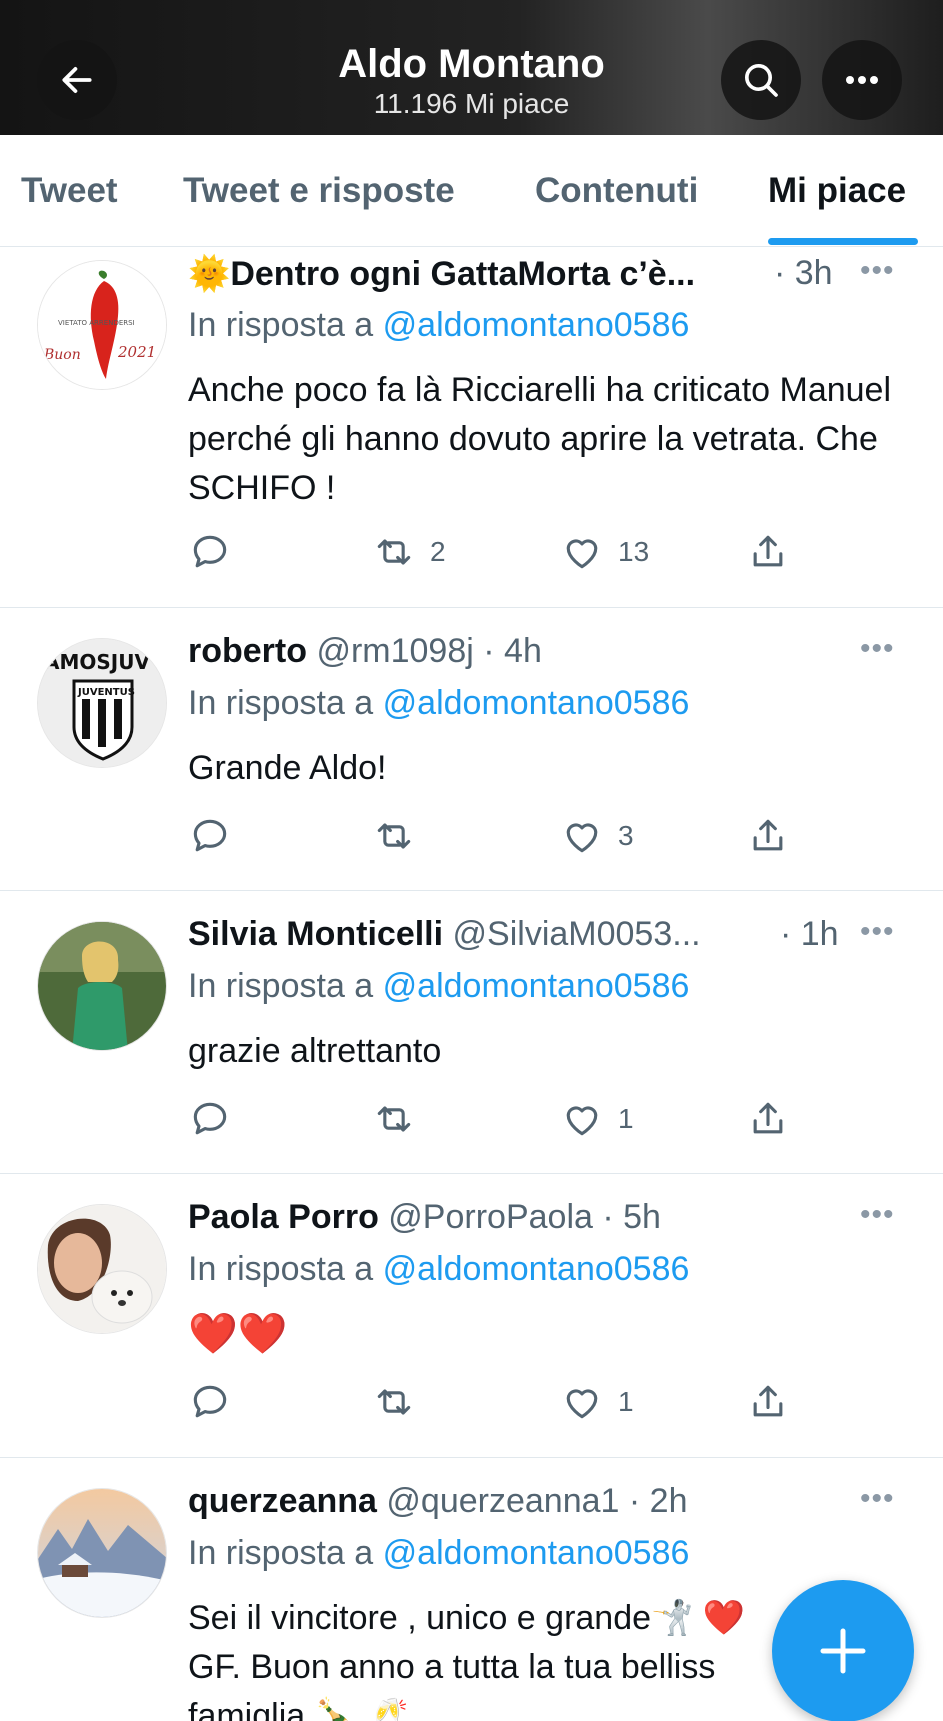 The height and width of the screenshot is (1721, 943). What do you see at coordinates (803, 273) in the screenshot?
I see `tweet-time: · 3h` at bounding box center [803, 273].